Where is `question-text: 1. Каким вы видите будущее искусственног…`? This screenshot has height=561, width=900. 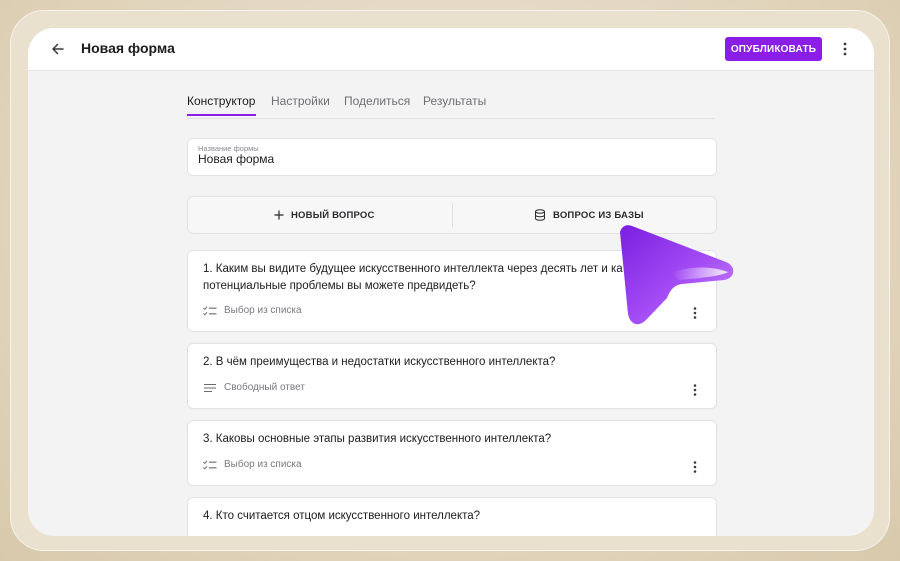 question-text: 1. Каким вы видите будущее искусственног… is located at coordinates (413, 269).